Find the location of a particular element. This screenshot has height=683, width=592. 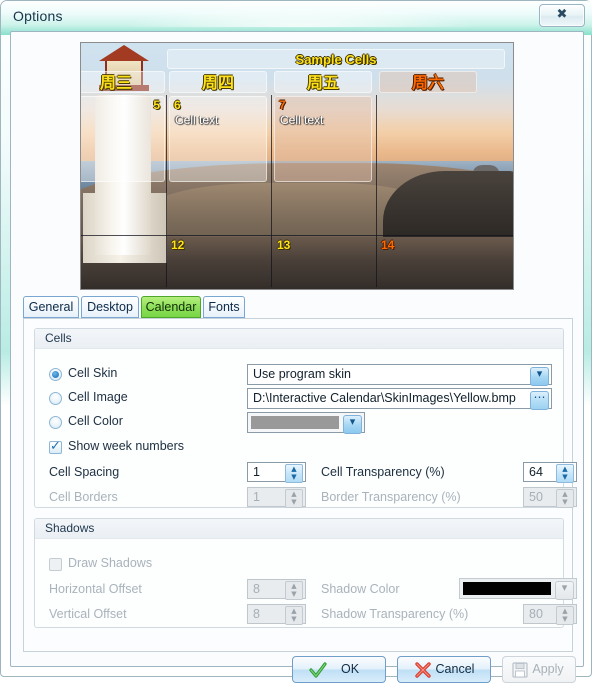

shadows-group-caption: Shadows is located at coordinates (70, 528).